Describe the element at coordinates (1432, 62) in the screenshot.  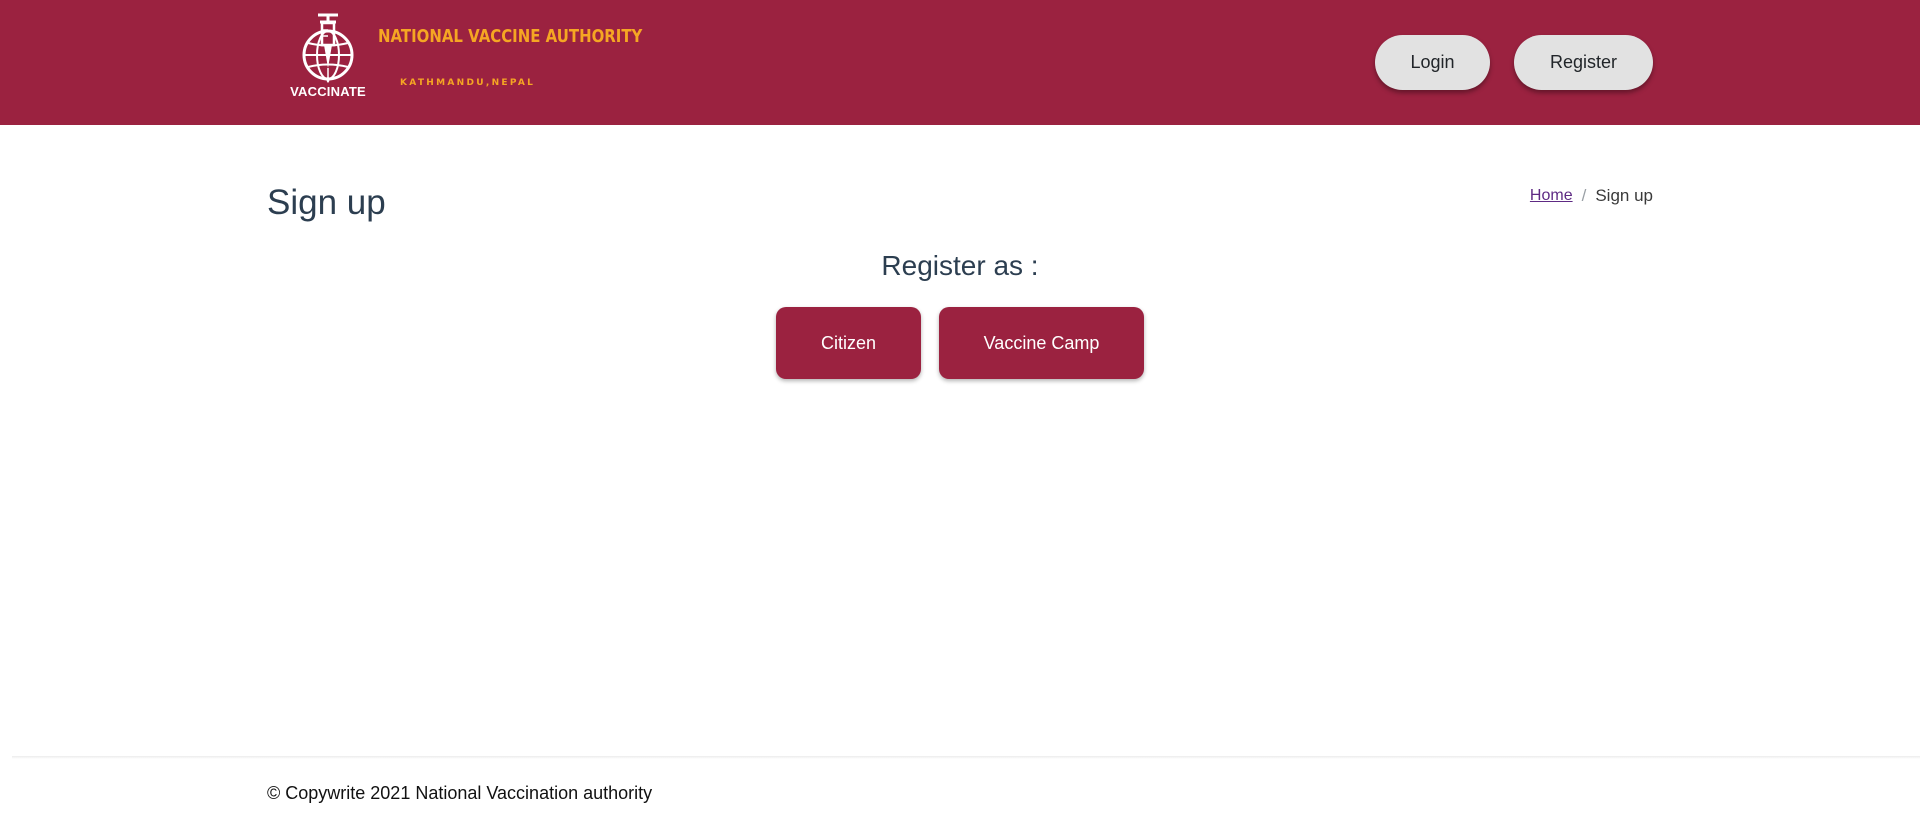
I see `login-button: Login` at that location.